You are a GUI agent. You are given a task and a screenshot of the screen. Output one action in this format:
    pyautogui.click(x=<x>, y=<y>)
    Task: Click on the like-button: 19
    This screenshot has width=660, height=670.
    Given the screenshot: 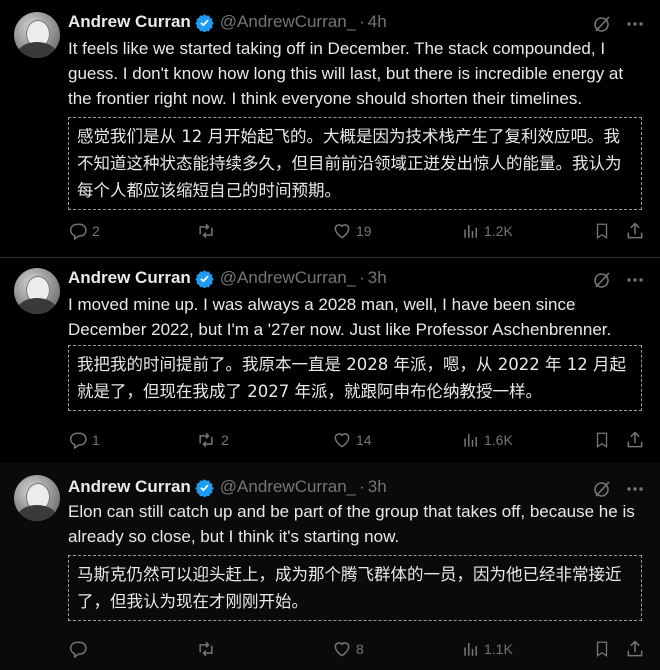 What is the action you would take?
    pyautogui.click(x=352, y=231)
    